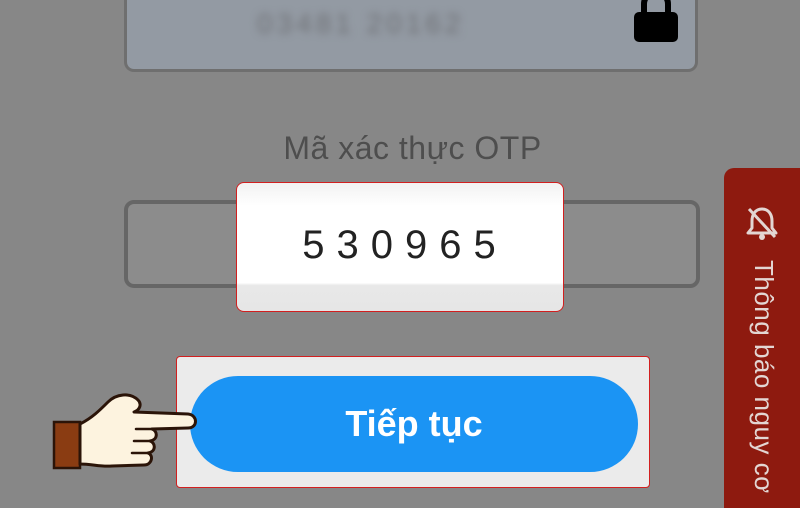 This screenshot has width=800, height=508. What do you see at coordinates (405, 245) in the screenshot?
I see `otp-value: 530965` at bounding box center [405, 245].